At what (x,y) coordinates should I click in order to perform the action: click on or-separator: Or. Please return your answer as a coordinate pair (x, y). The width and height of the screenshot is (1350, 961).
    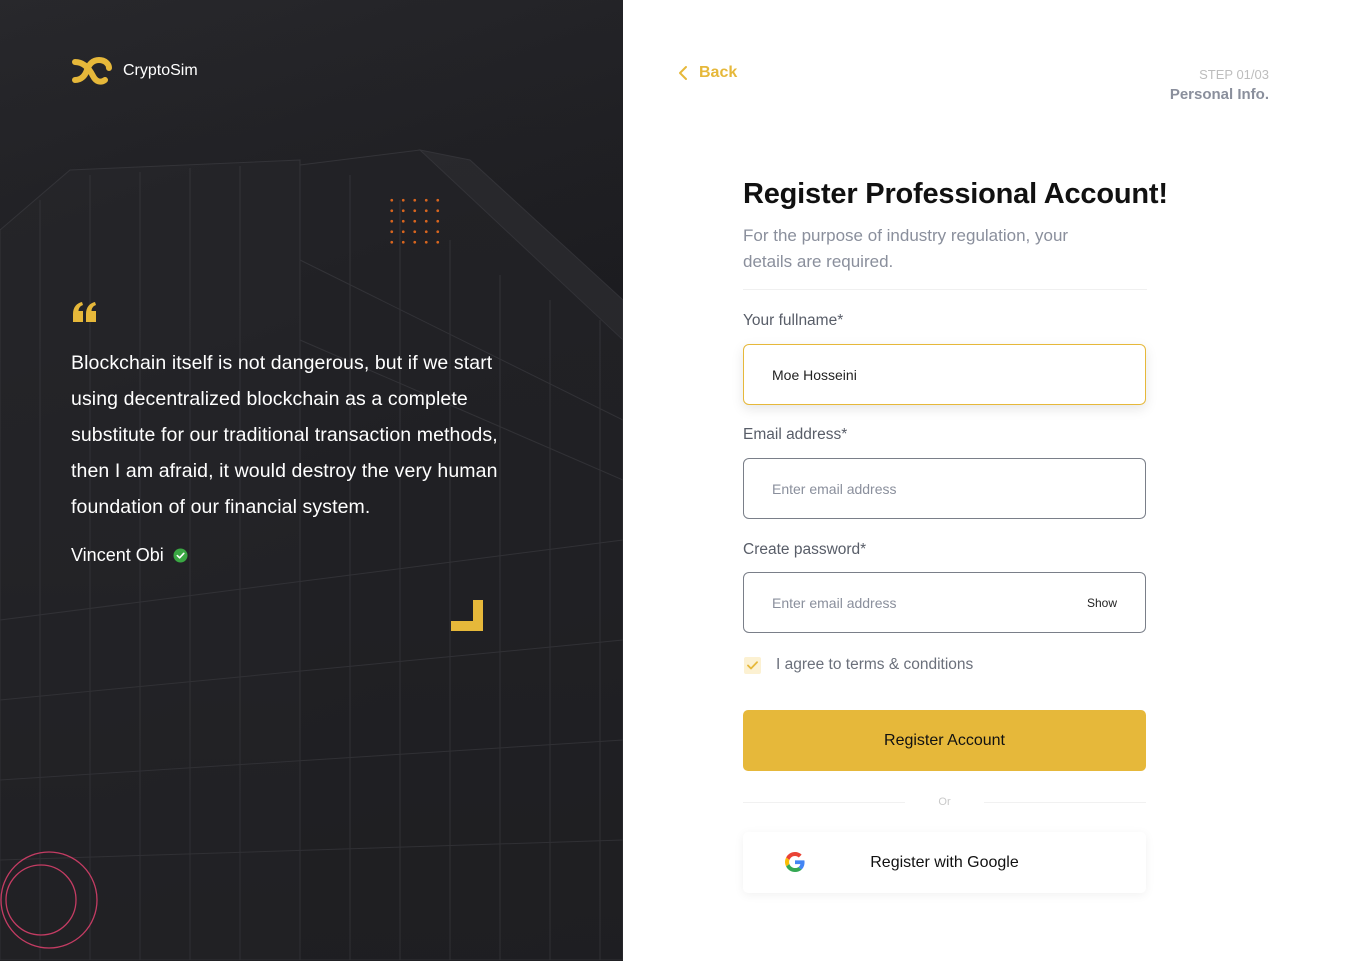
    Looking at the image, I should click on (945, 802).